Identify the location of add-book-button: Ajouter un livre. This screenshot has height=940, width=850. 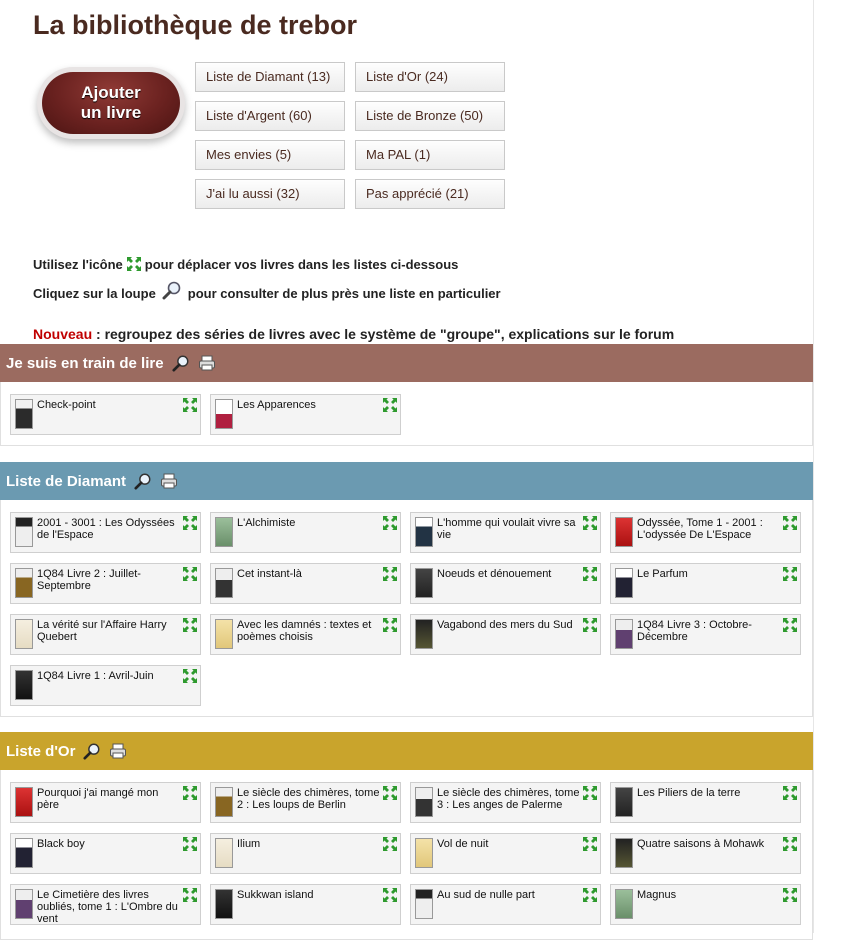
(111, 103).